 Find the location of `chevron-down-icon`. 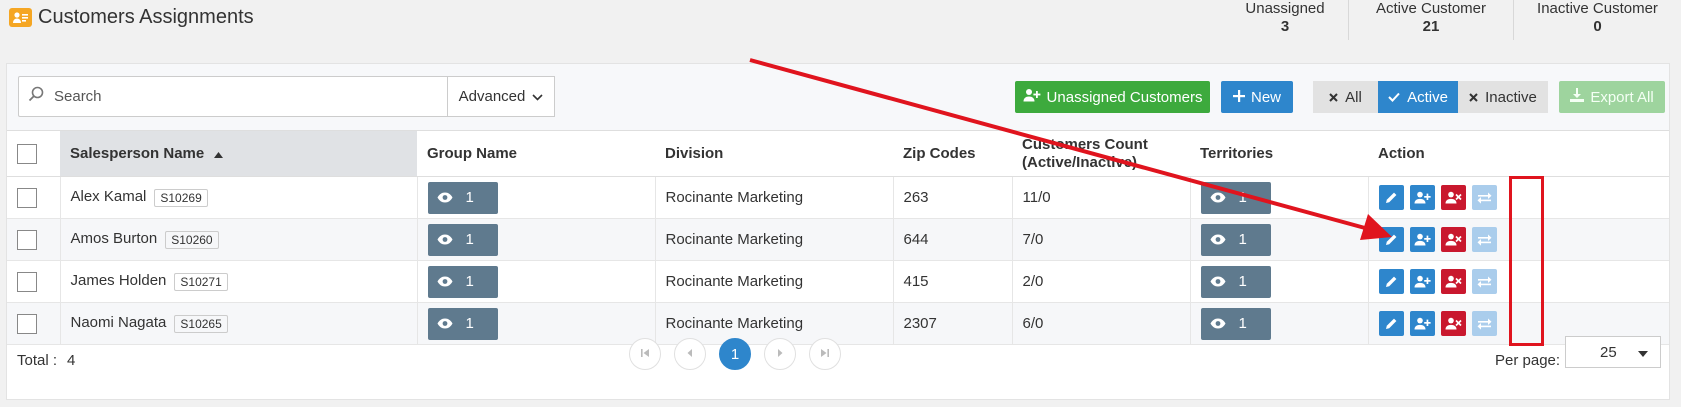

chevron-down-icon is located at coordinates (537, 96).